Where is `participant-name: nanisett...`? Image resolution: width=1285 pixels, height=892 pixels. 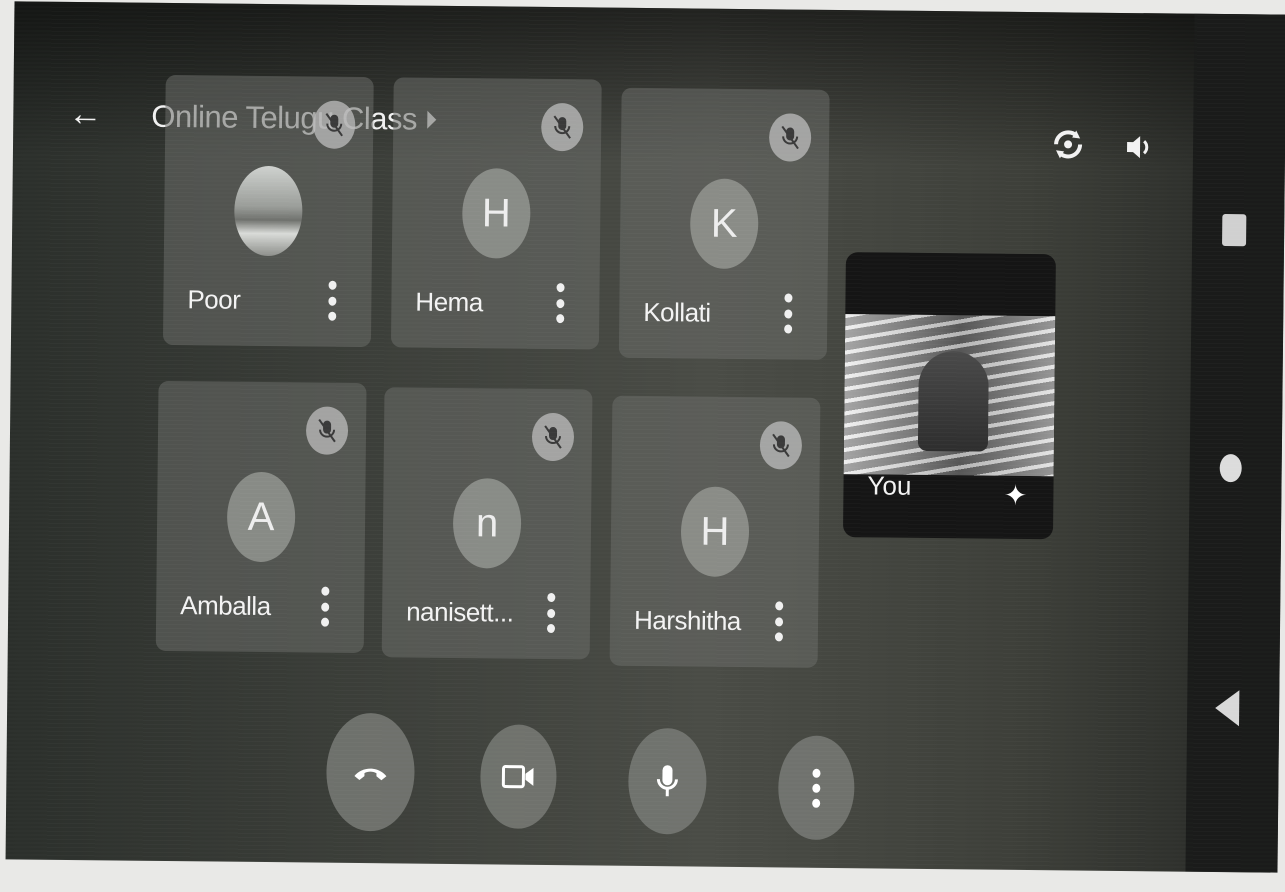 participant-name: nanisett... is located at coordinates (460, 612).